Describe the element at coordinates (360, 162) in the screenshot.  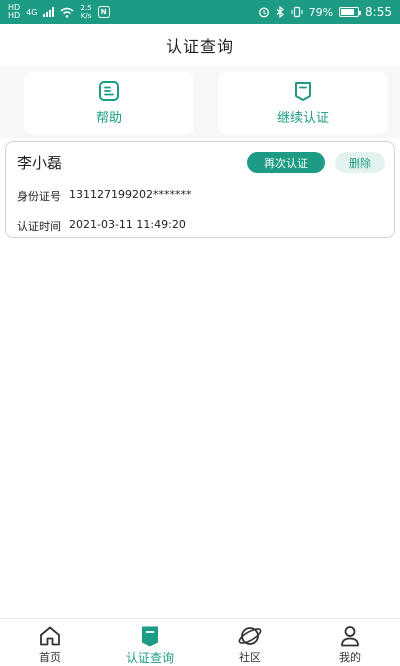
I see `delete-button: 删除` at that location.